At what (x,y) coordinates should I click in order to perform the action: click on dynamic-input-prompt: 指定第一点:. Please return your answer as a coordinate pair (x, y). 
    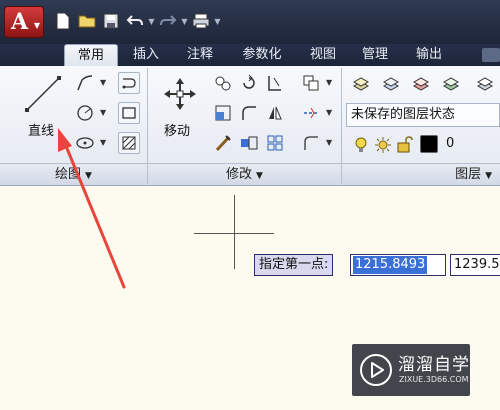
    Looking at the image, I should click on (294, 265).